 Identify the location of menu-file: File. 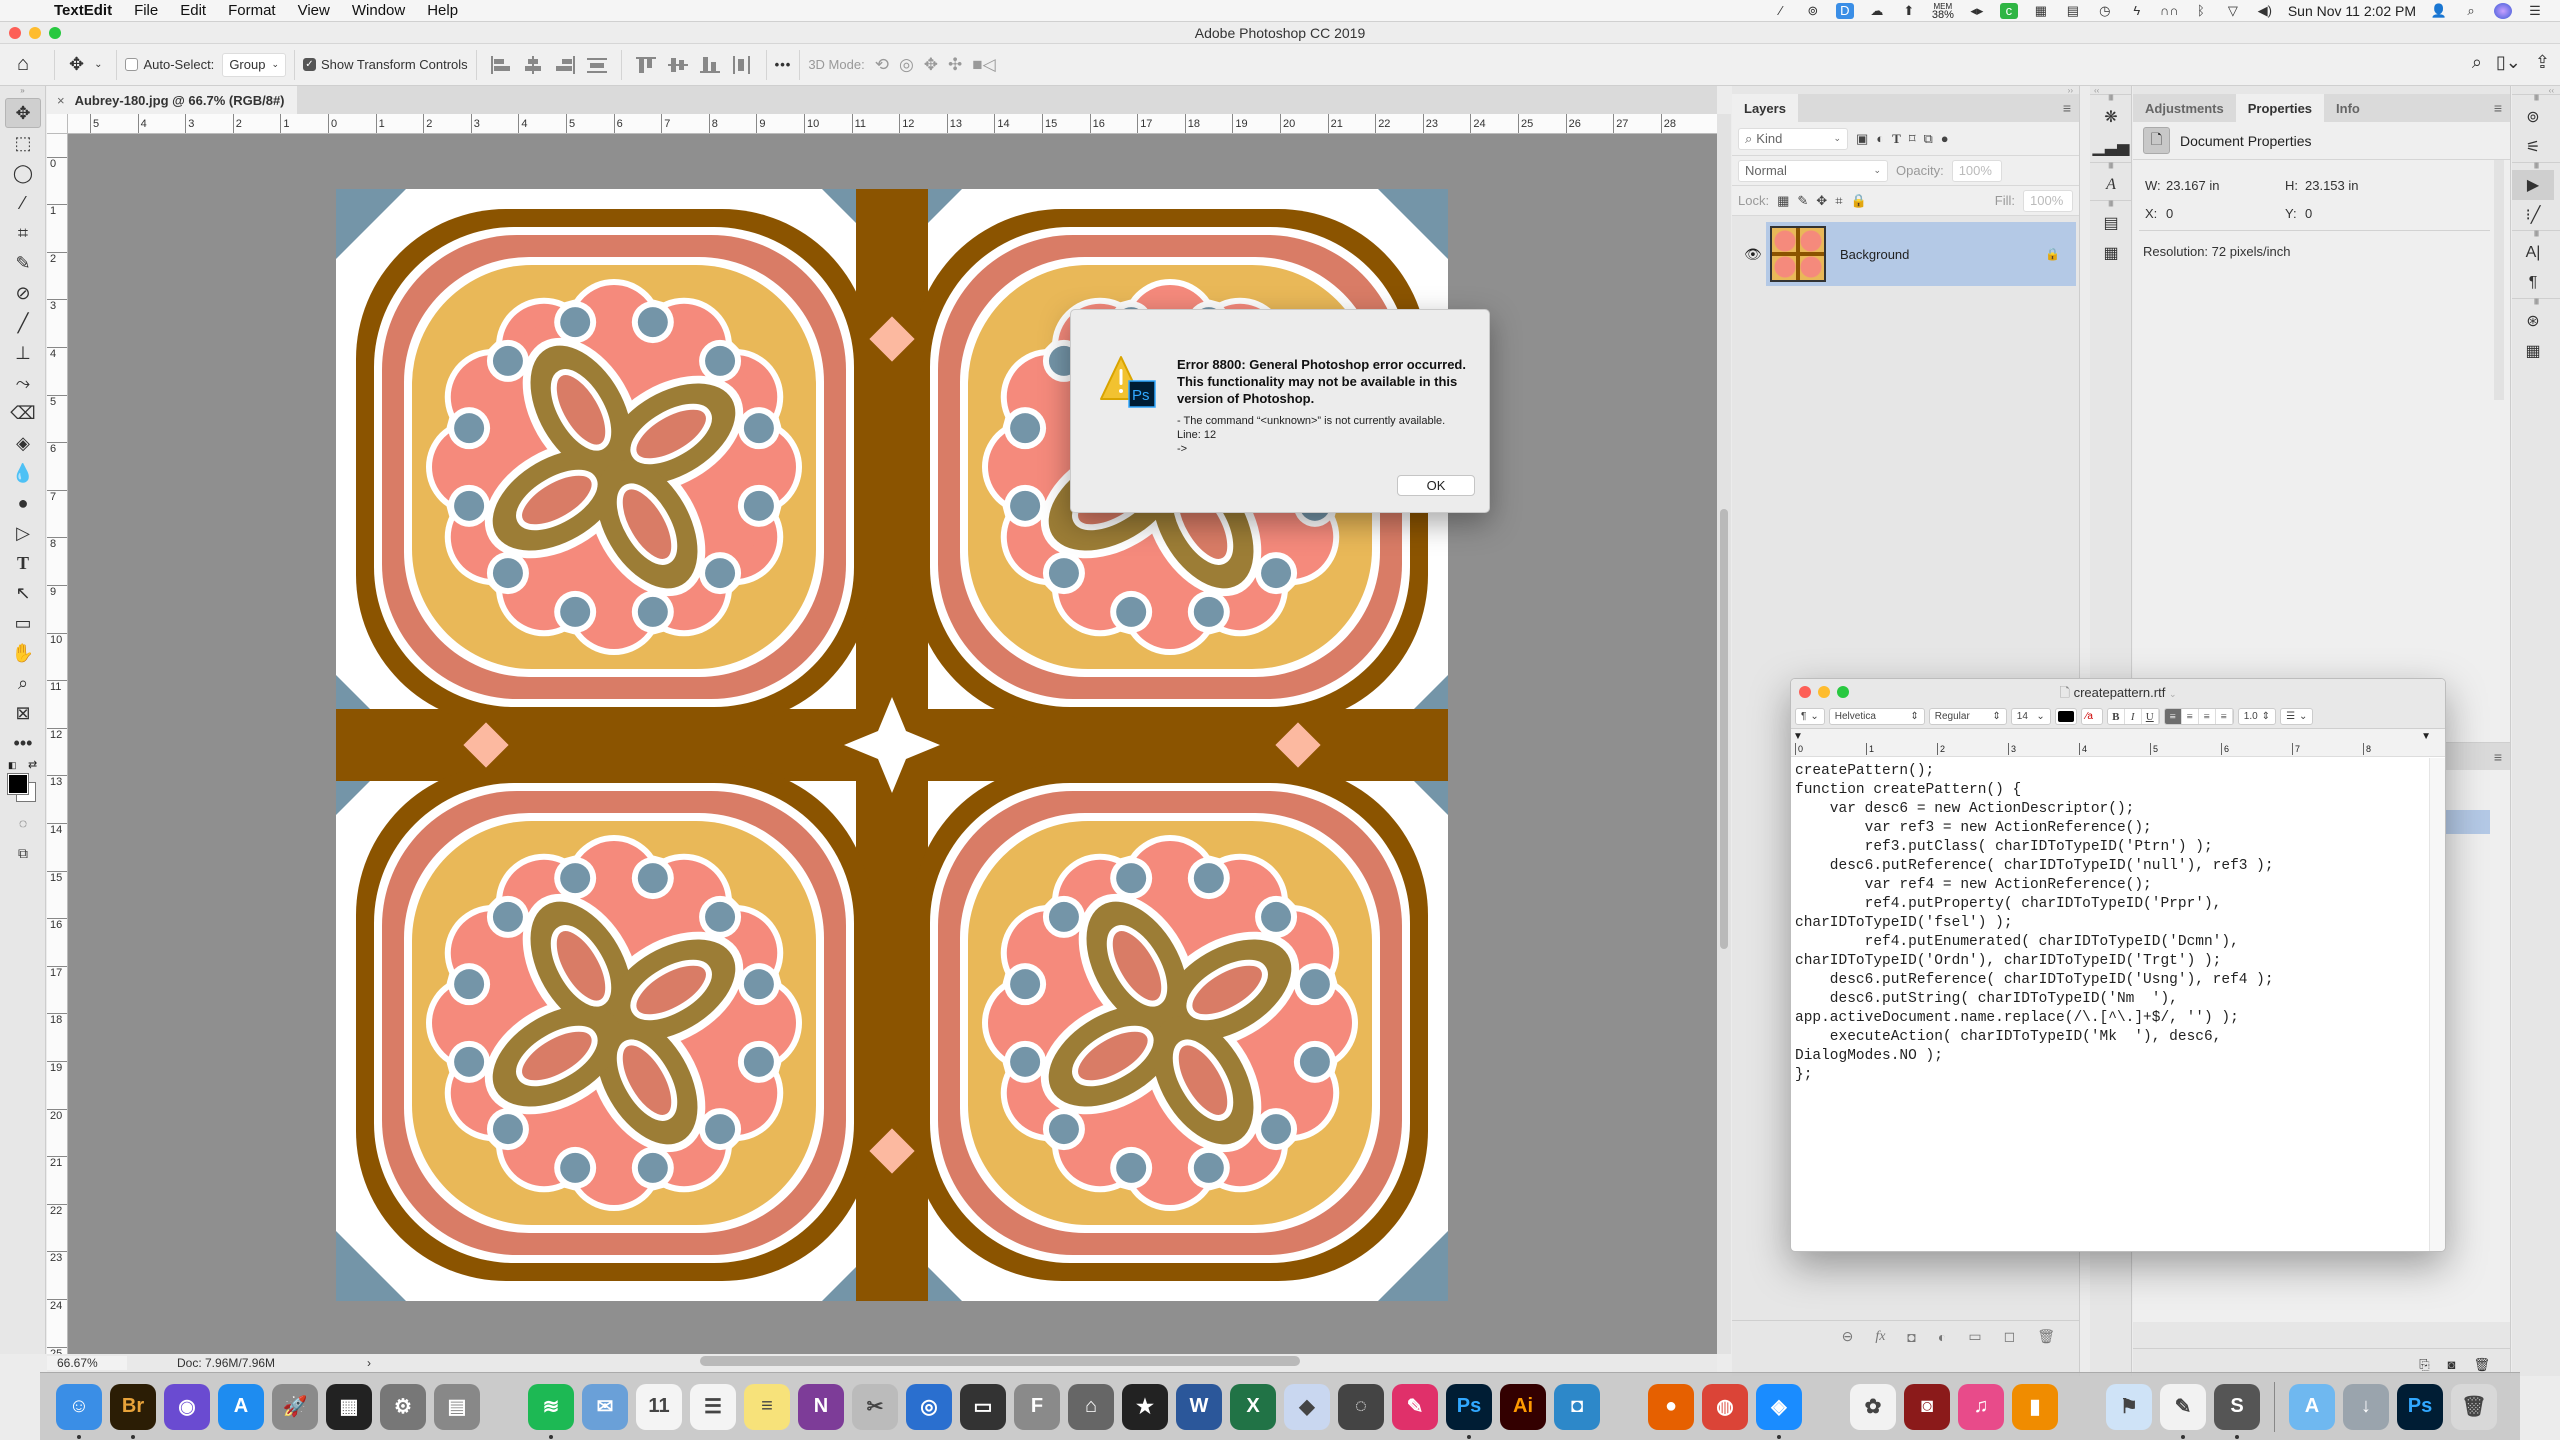
(146, 10).